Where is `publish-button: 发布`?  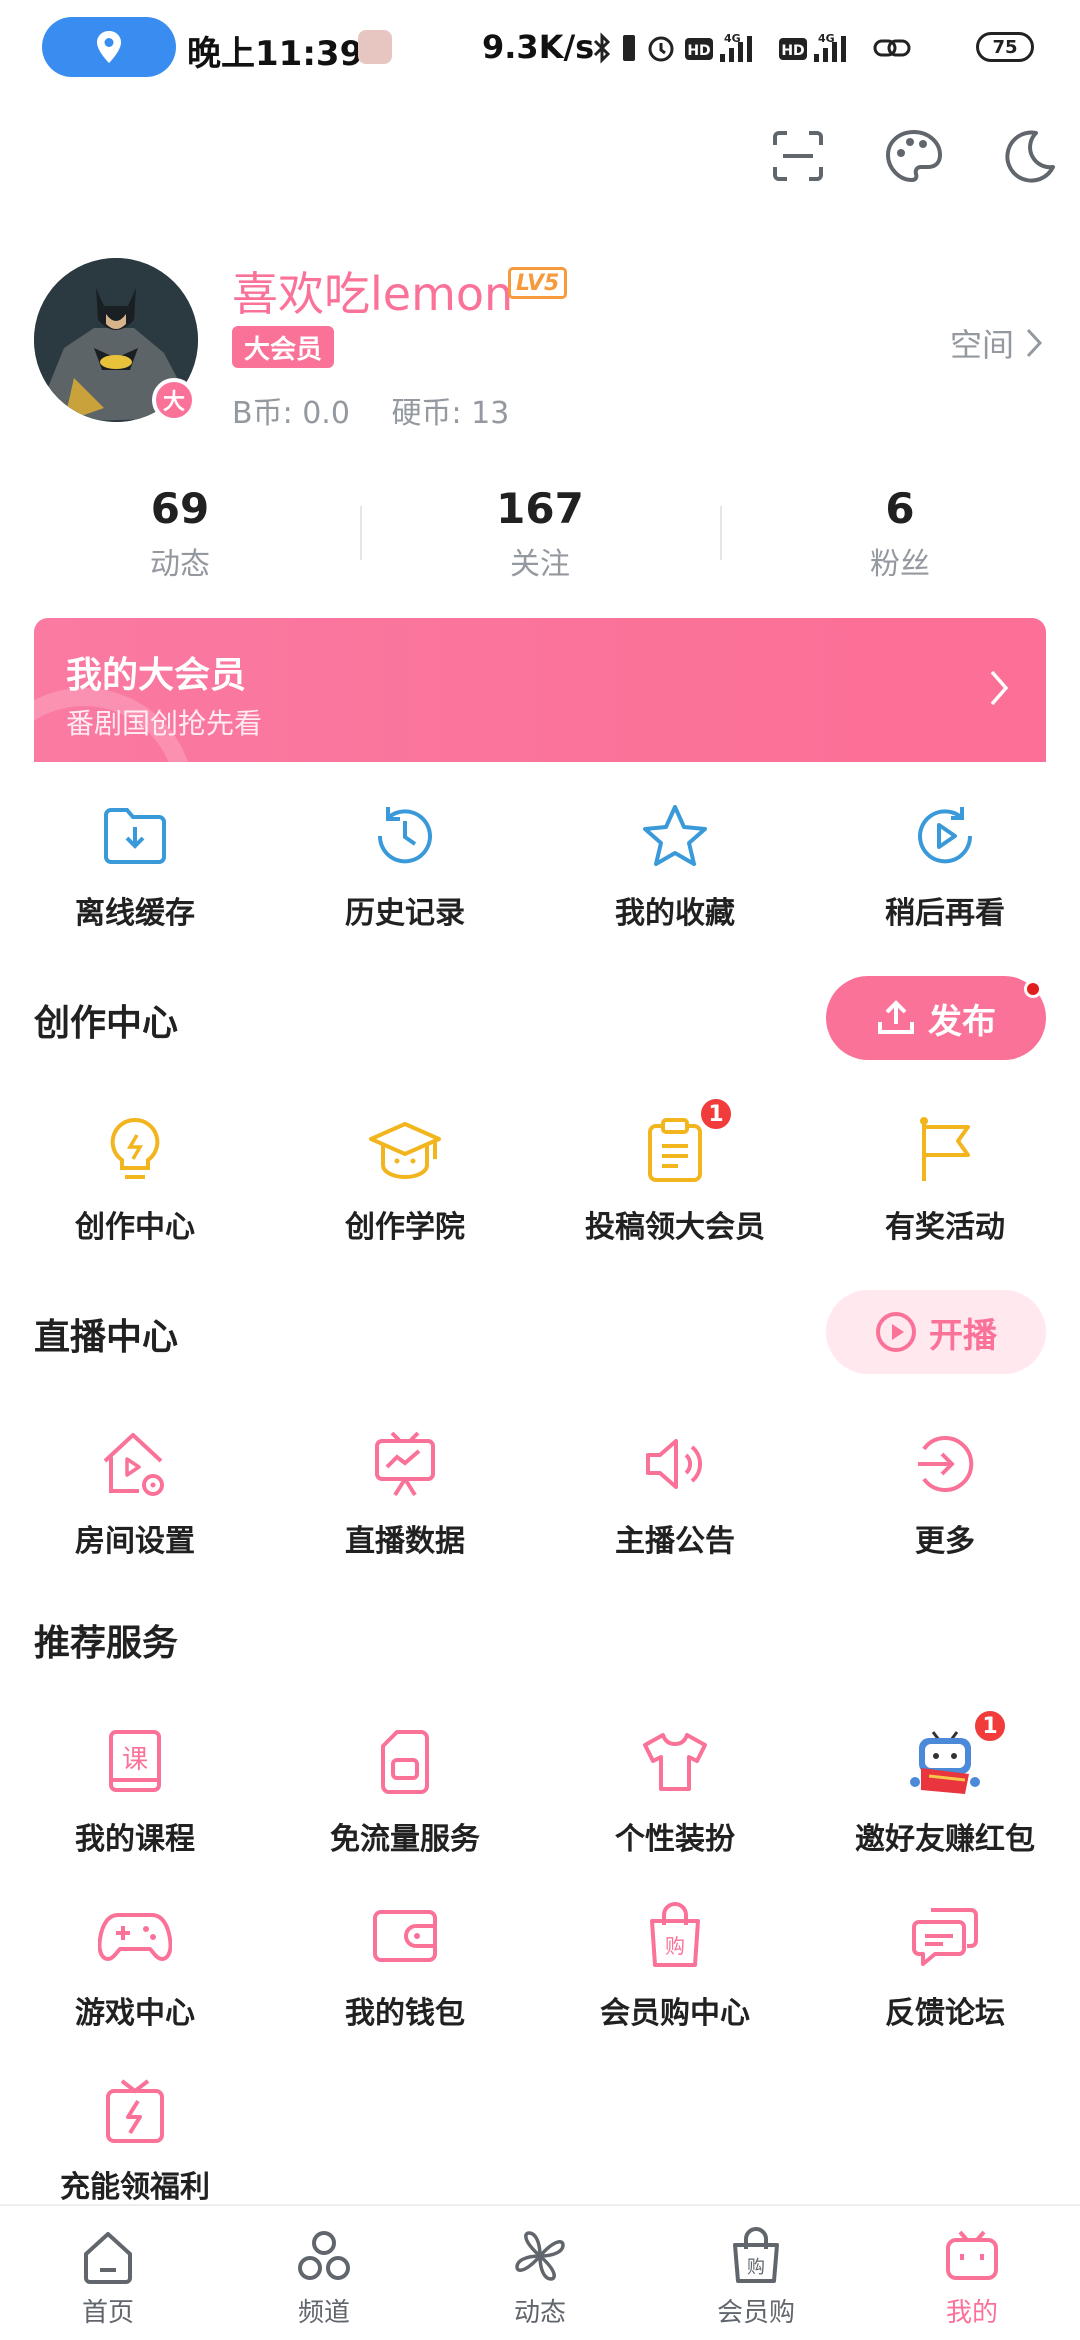
publish-button: 发布 is located at coordinates (936, 1018).